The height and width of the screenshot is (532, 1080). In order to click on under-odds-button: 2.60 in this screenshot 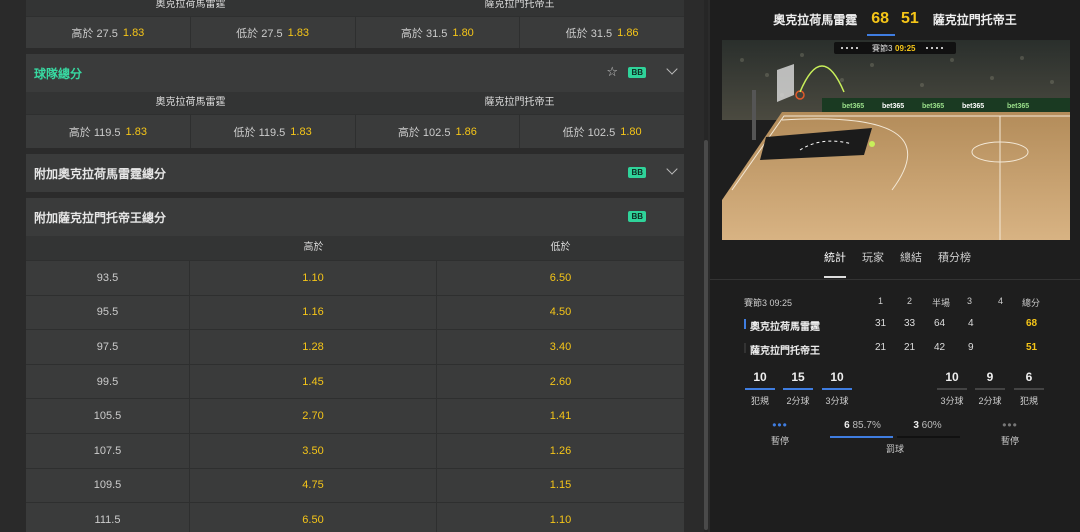, I will do `click(560, 382)`.